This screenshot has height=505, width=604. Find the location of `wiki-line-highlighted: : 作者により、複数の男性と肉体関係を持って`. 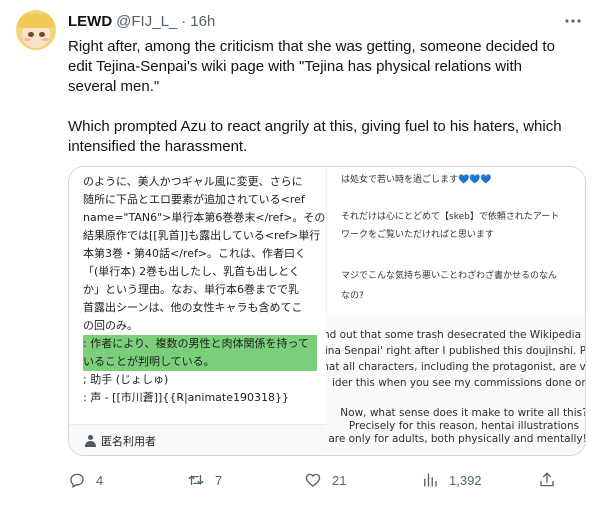

wiki-line-highlighted: : 作者により、複数の男性と肉体関係を持って is located at coordinates (196, 343).